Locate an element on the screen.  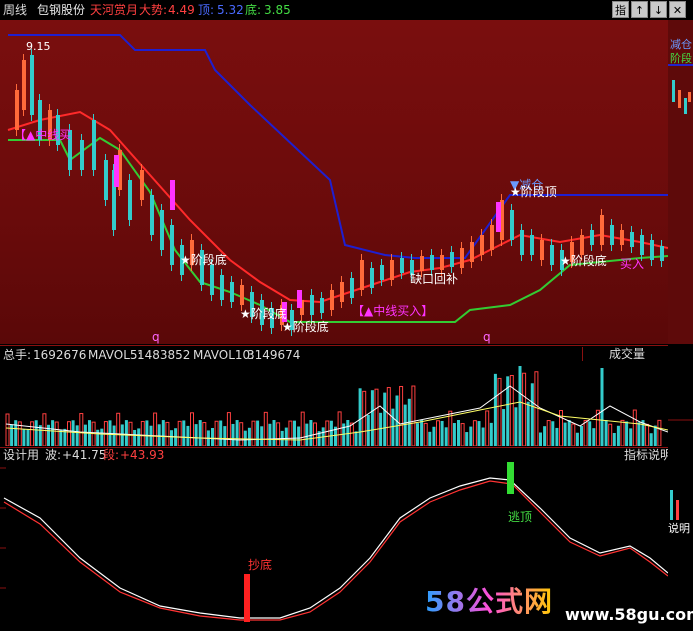
q-marker-1: q is located at coordinates (156, 337).